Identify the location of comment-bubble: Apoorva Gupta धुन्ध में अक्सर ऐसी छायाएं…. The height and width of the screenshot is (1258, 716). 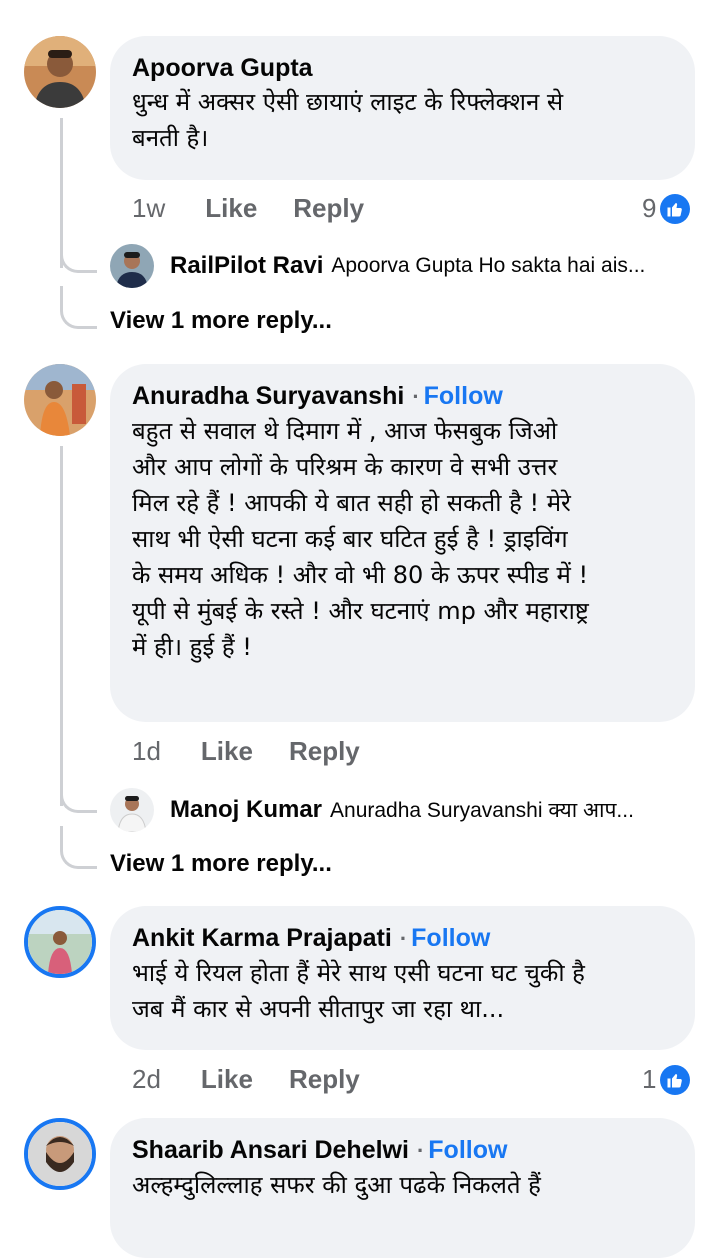
(402, 108).